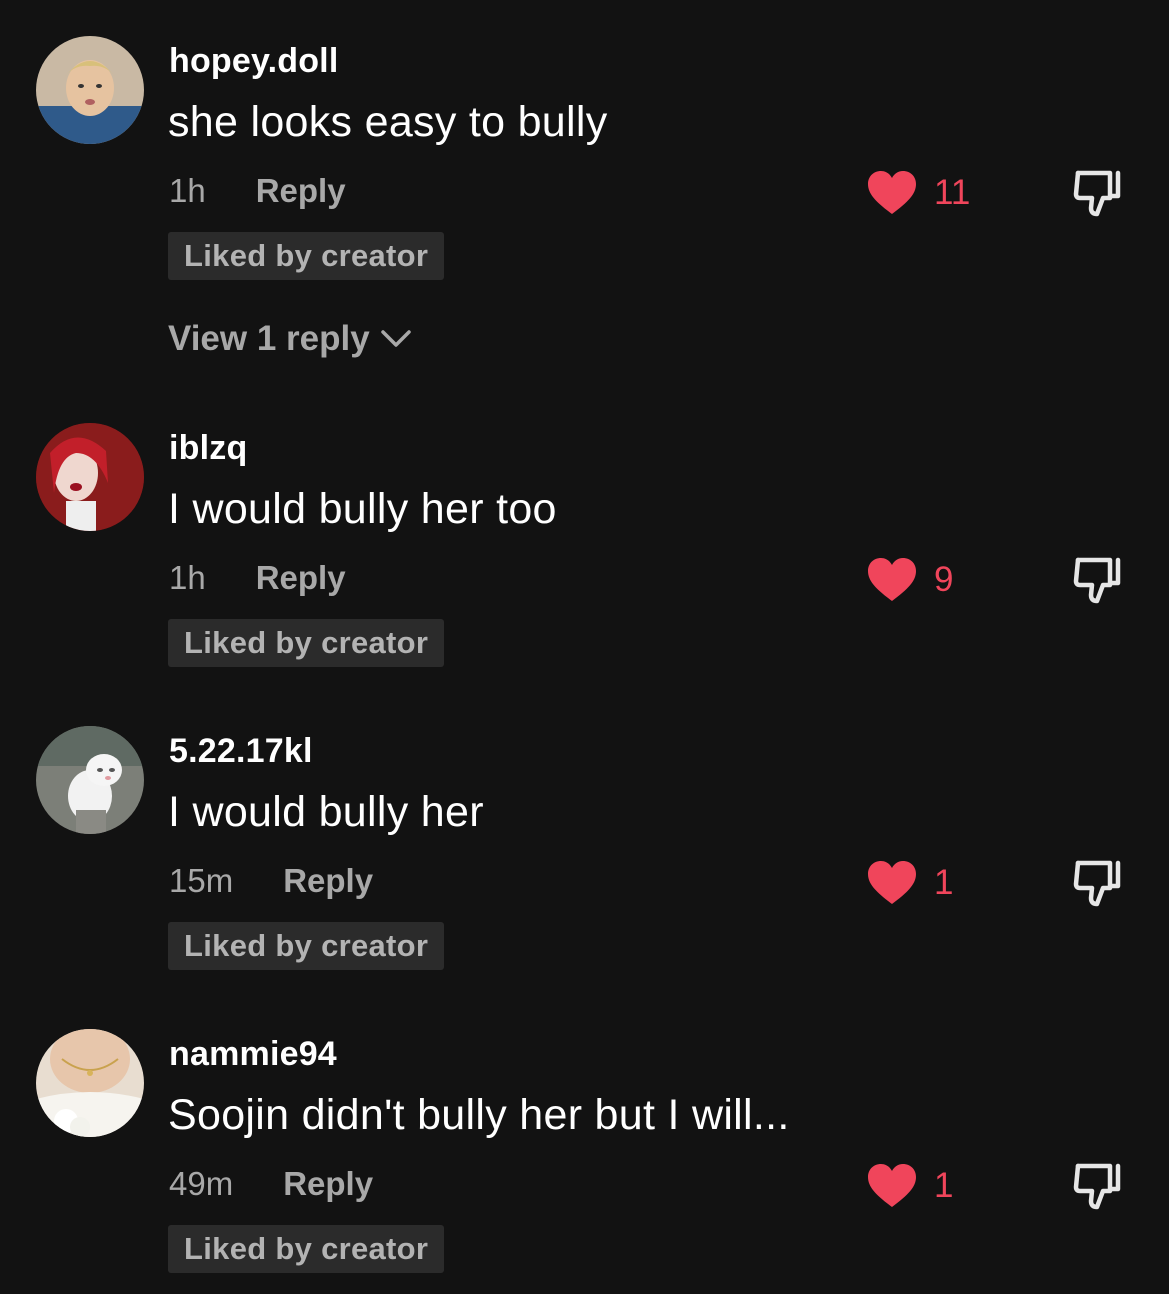 The width and height of the screenshot is (1169, 1294). Describe the element at coordinates (208, 448) in the screenshot. I see `comment-username: iblzq` at that location.